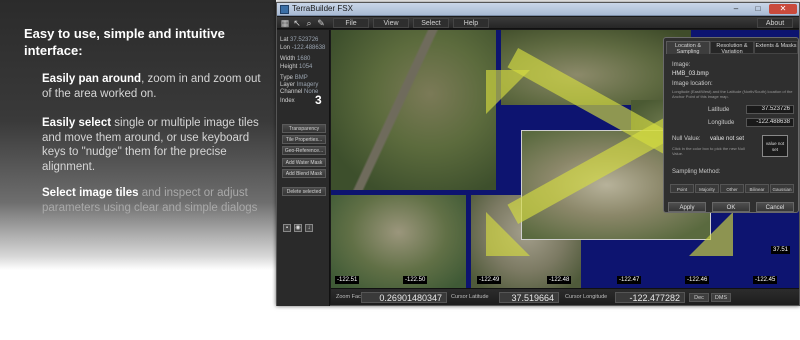 This screenshot has height=340, width=800. What do you see at coordinates (289, 67) in the screenshot?
I see `height-label: Height` at bounding box center [289, 67].